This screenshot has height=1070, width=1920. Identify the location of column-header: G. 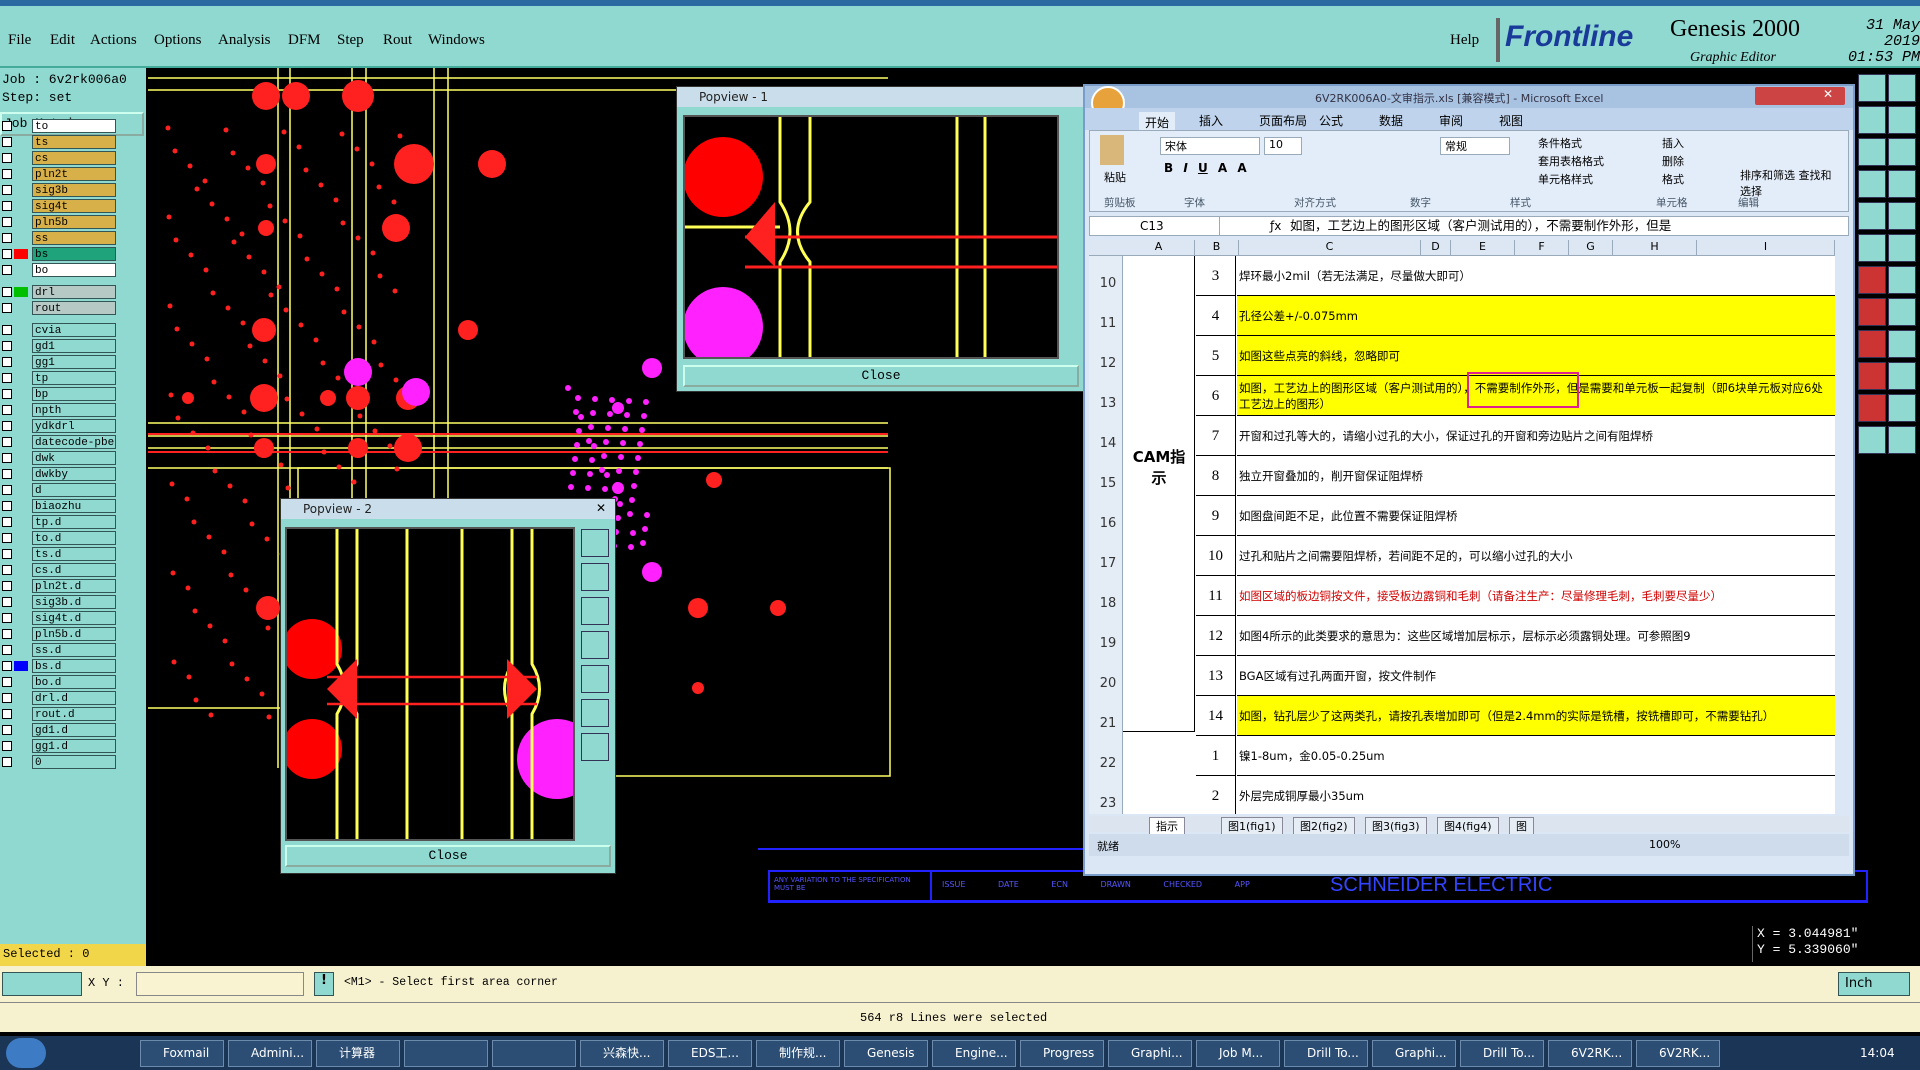
(1591, 248).